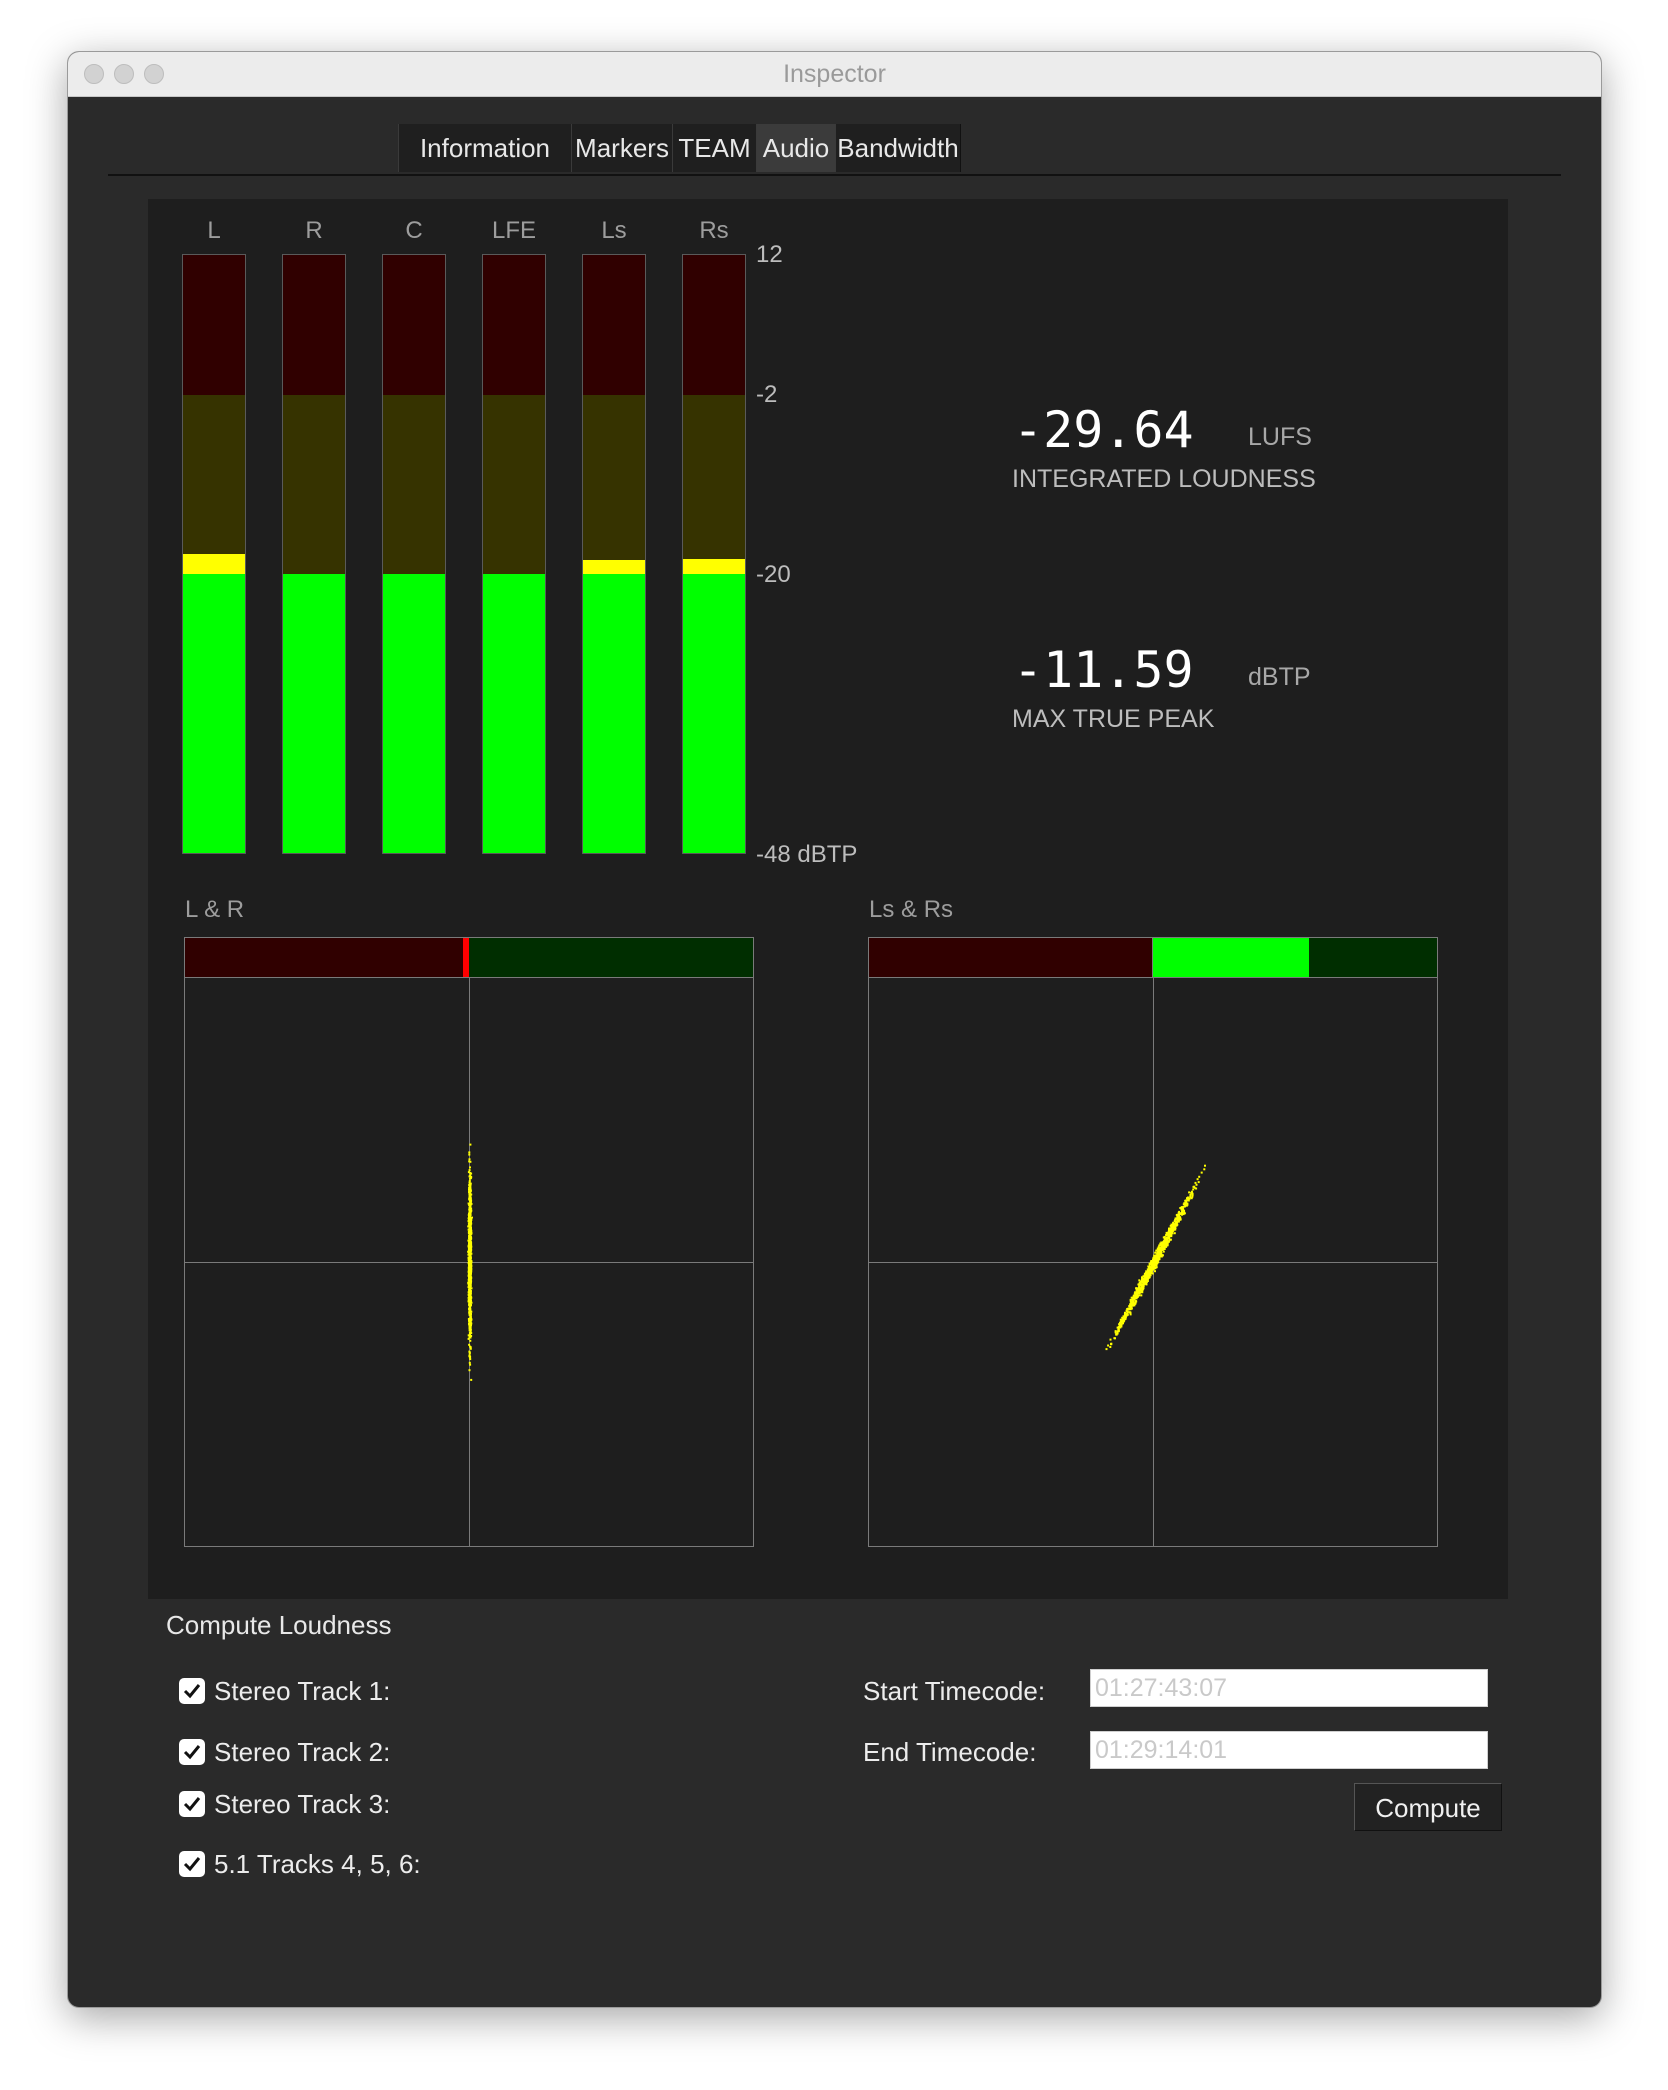 Image resolution: width=1668 pixels, height=2090 pixels. Describe the element at coordinates (954, 1691) in the screenshot. I see `start-timecode-label: Start Timecode:` at that location.